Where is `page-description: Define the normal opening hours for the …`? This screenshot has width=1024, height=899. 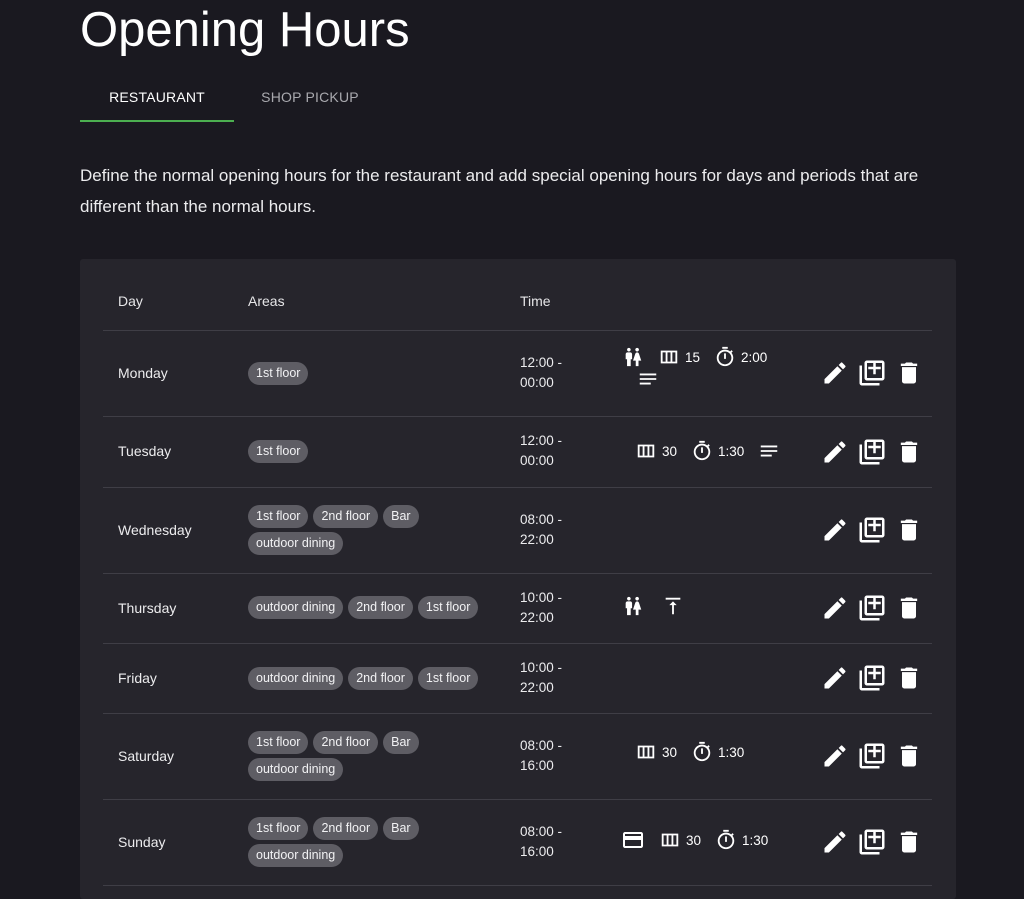 page-description: Define the normal opening hours for the … is located at coordinates (499, 191).